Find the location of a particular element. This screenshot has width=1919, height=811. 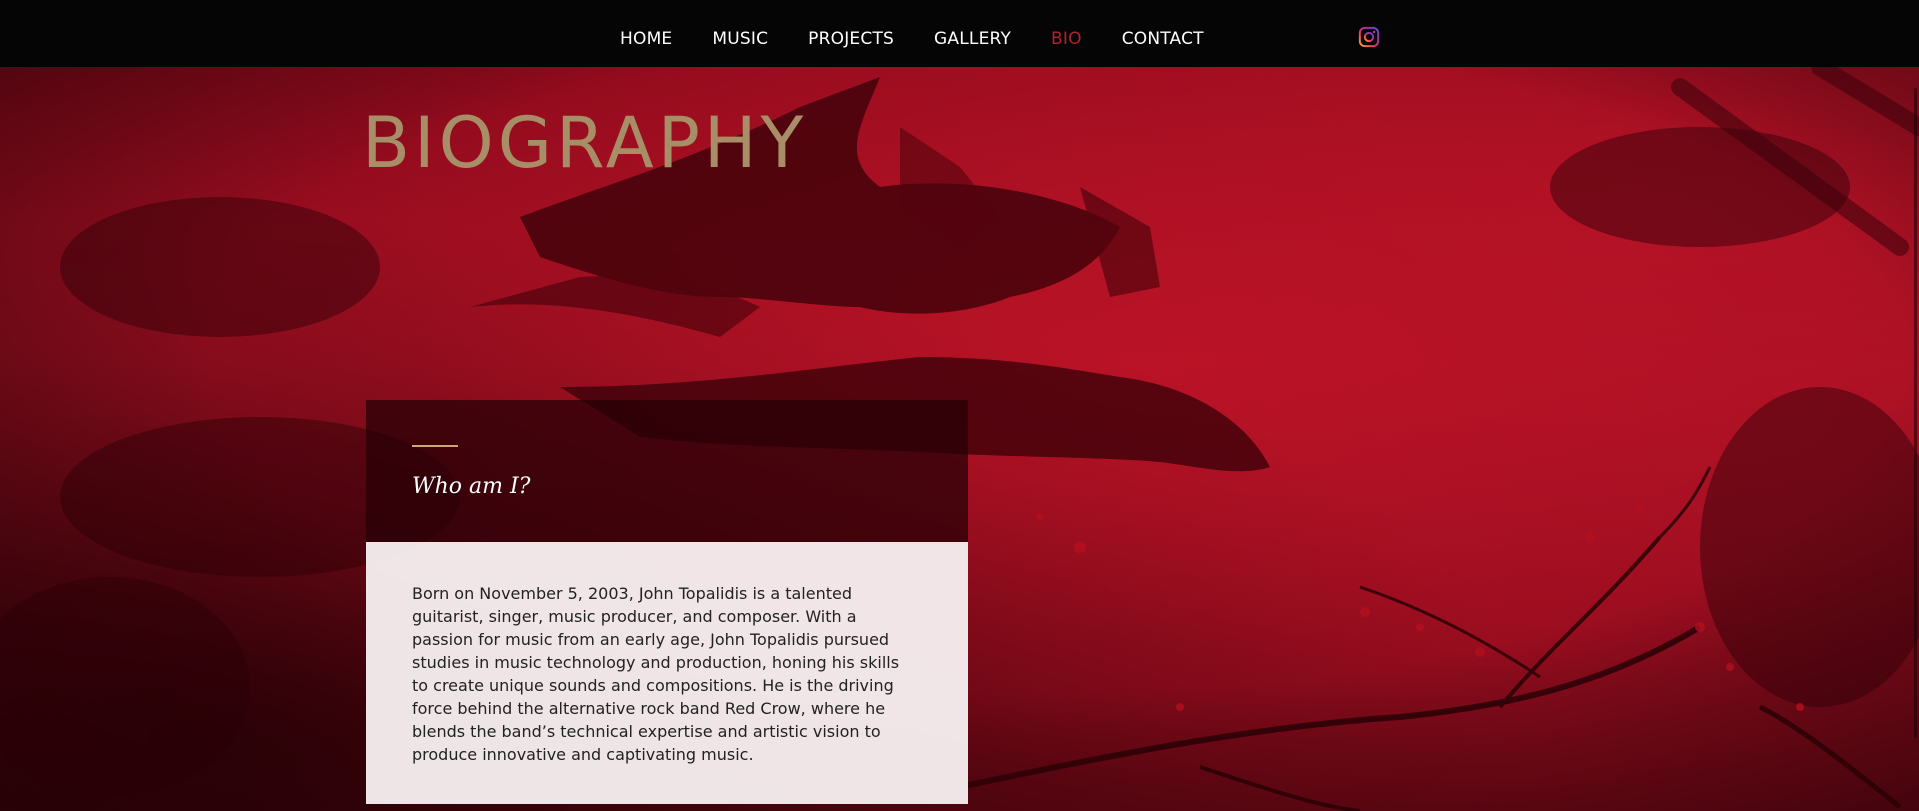

main-nav: HOME MUSIC PROJECTS GALLERY BIO CONTACT is located at coordinates (932, 39).